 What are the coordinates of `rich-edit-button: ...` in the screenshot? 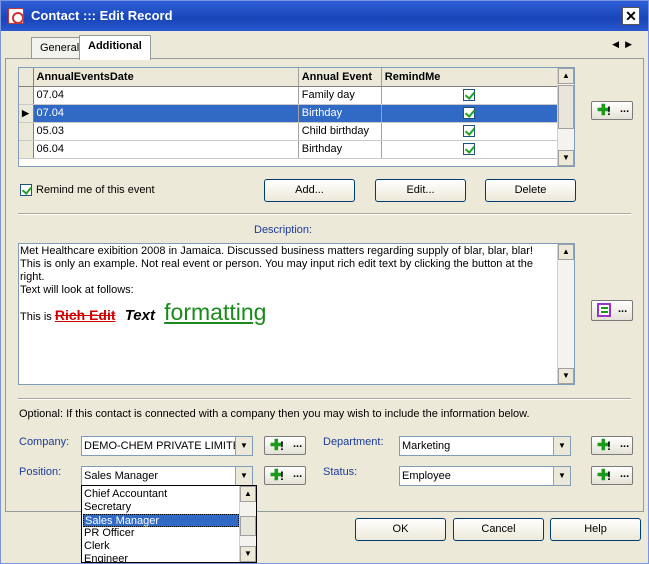 It's located at (612, 310).